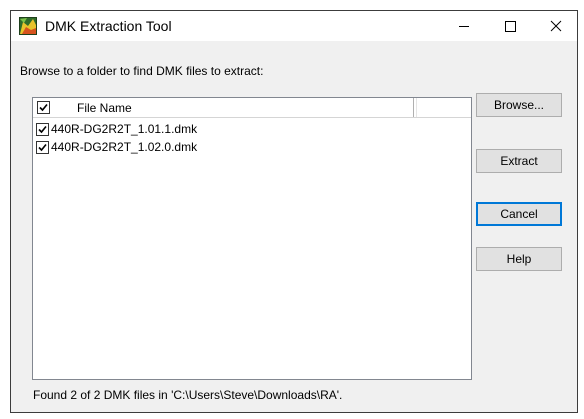 Image resolution: width=584 pixels, height=419 pixels. I want to click on extract-button: Extract, so click(519, 161).